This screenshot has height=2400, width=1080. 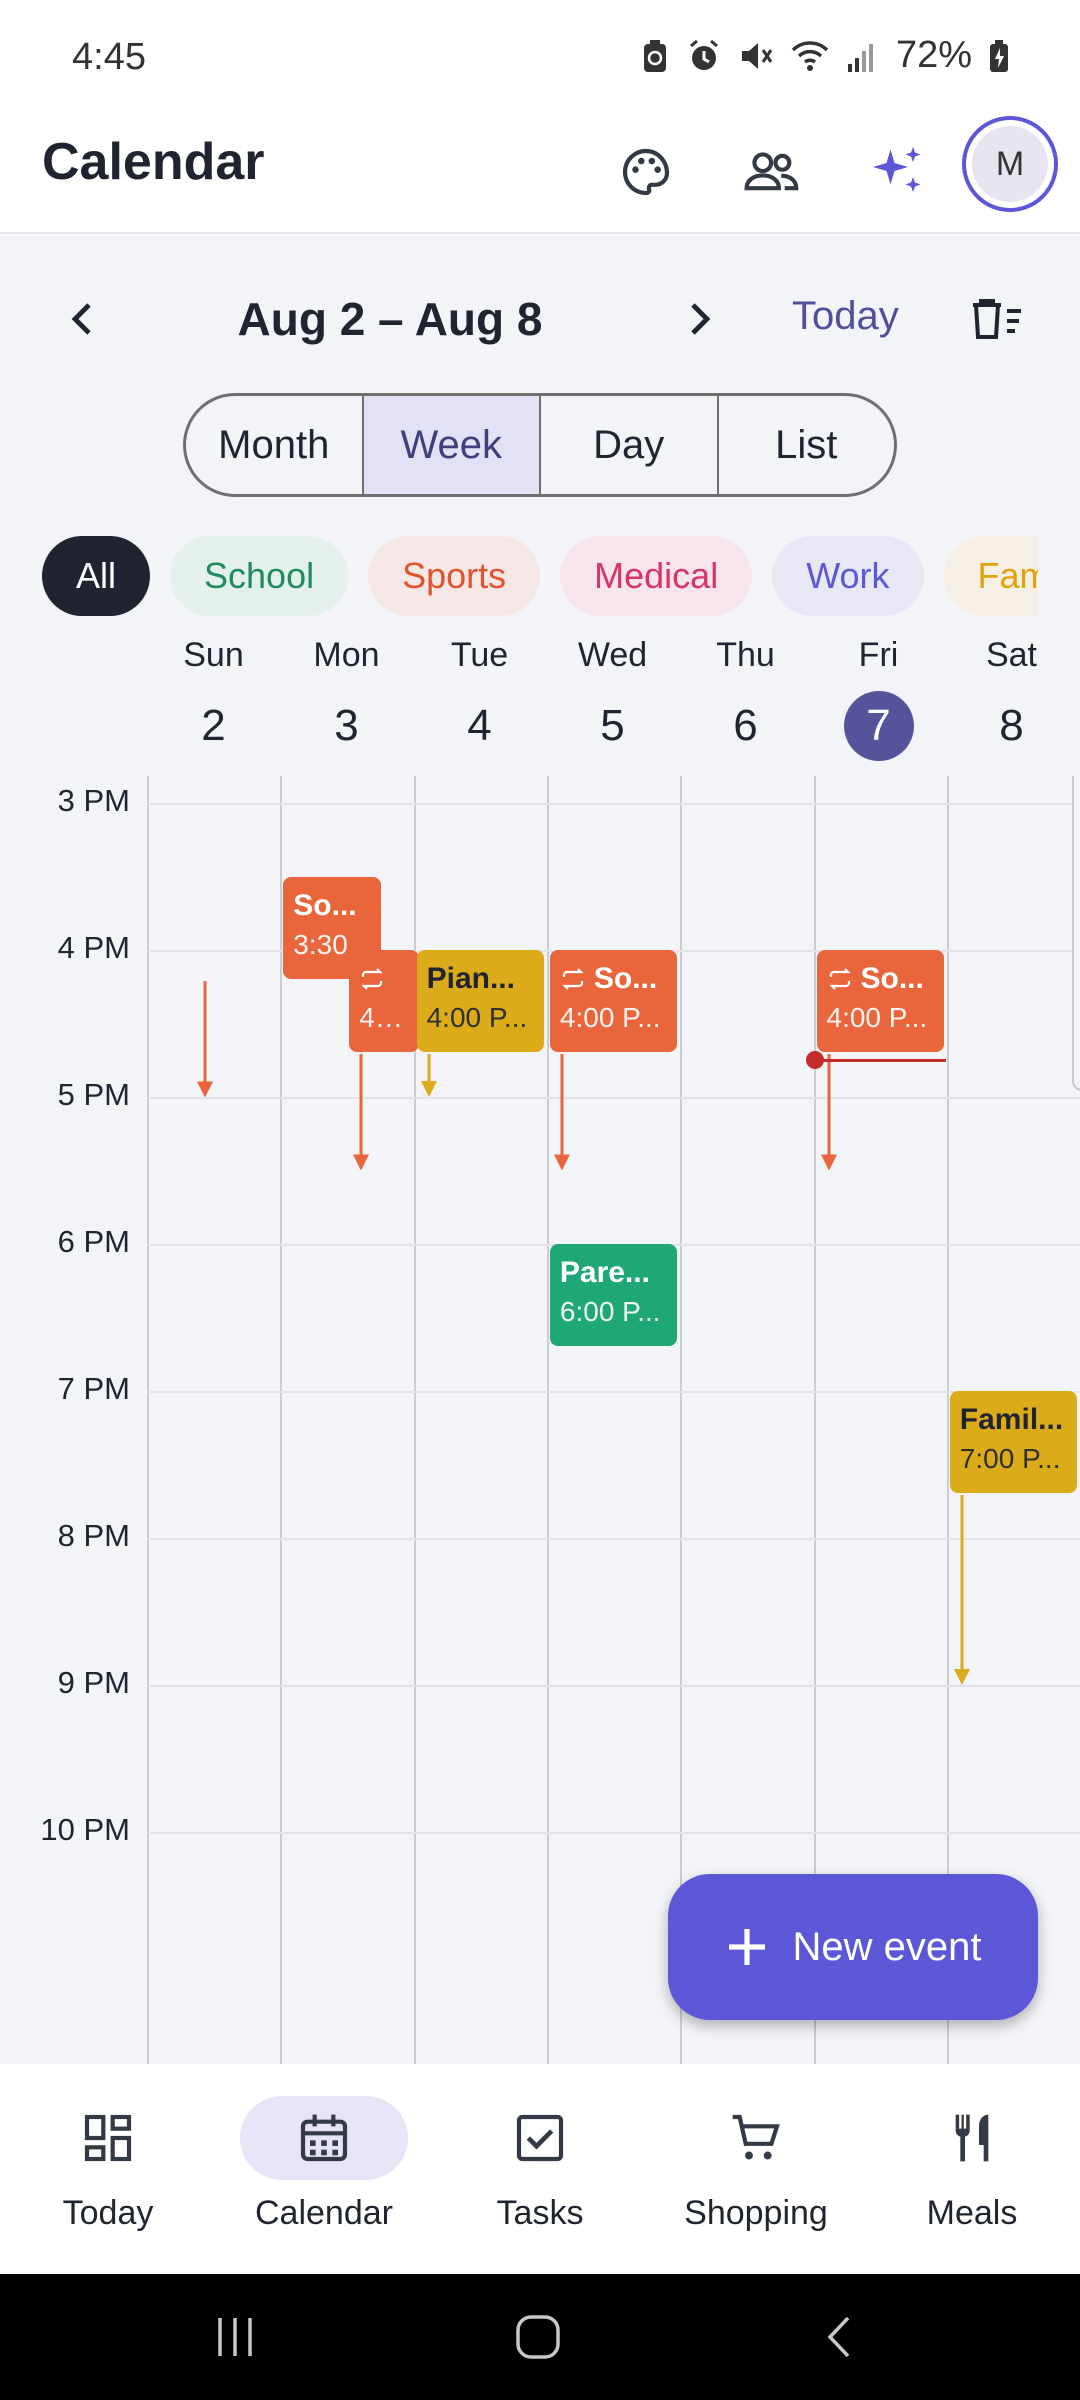 What do you see at coordinates (93, 1682) in the screenshot?
I see `hour-label: 9 PM` at bounding box center [93, 1682].